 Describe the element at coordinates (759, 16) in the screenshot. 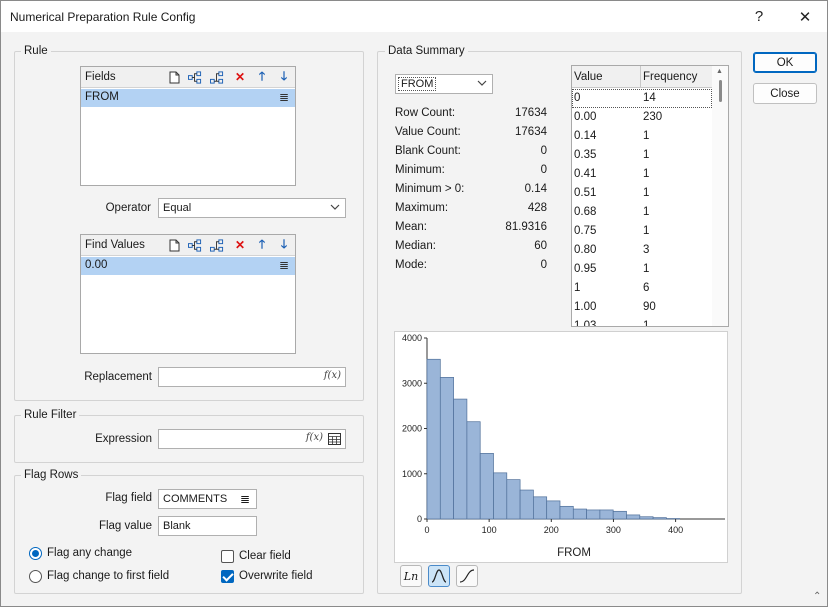

I see `help-button: ?` at that location.